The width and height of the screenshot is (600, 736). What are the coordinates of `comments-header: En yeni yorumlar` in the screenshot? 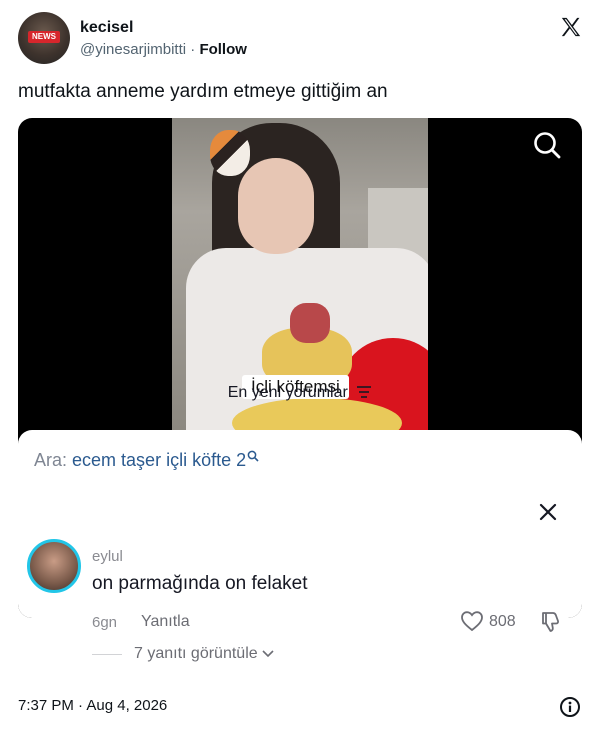 It's located at (300, 393).